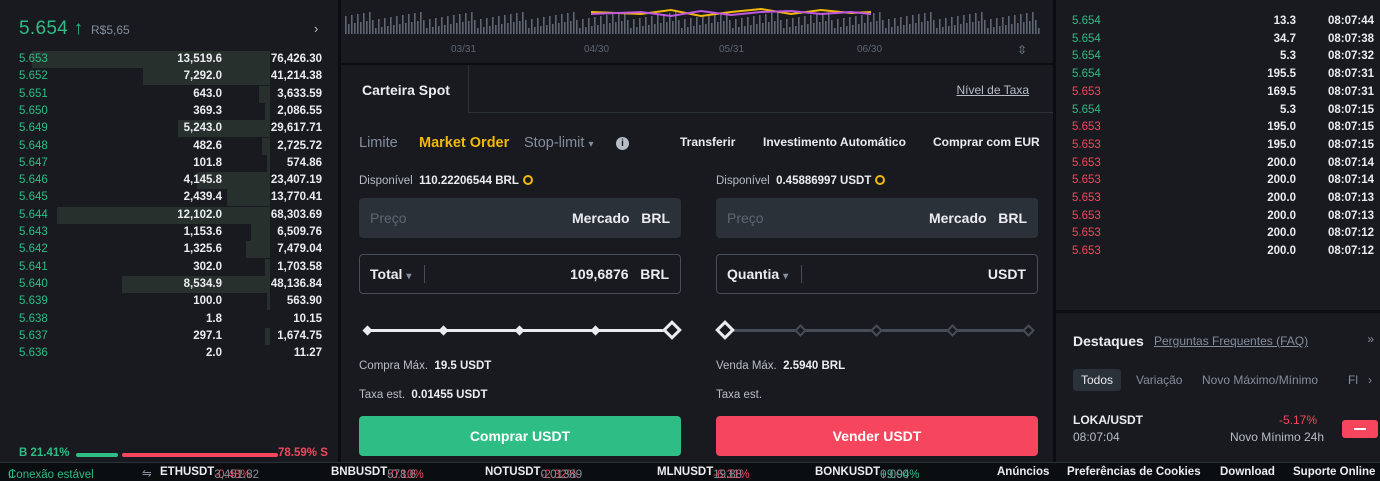 The height and width of the screenshot is (481, 1380). Describe the element at coordinates (1370, 339) in the screenshot. I see `collapse-icon: »` at that location.